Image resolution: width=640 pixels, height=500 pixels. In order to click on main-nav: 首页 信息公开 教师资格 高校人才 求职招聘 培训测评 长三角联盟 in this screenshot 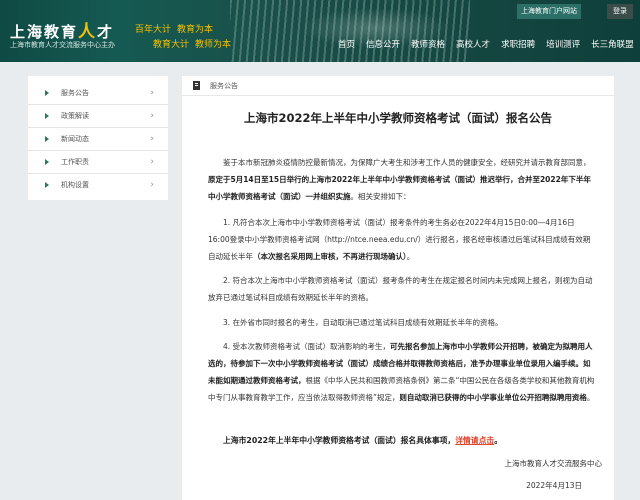, I will do `click(489, 45)`.